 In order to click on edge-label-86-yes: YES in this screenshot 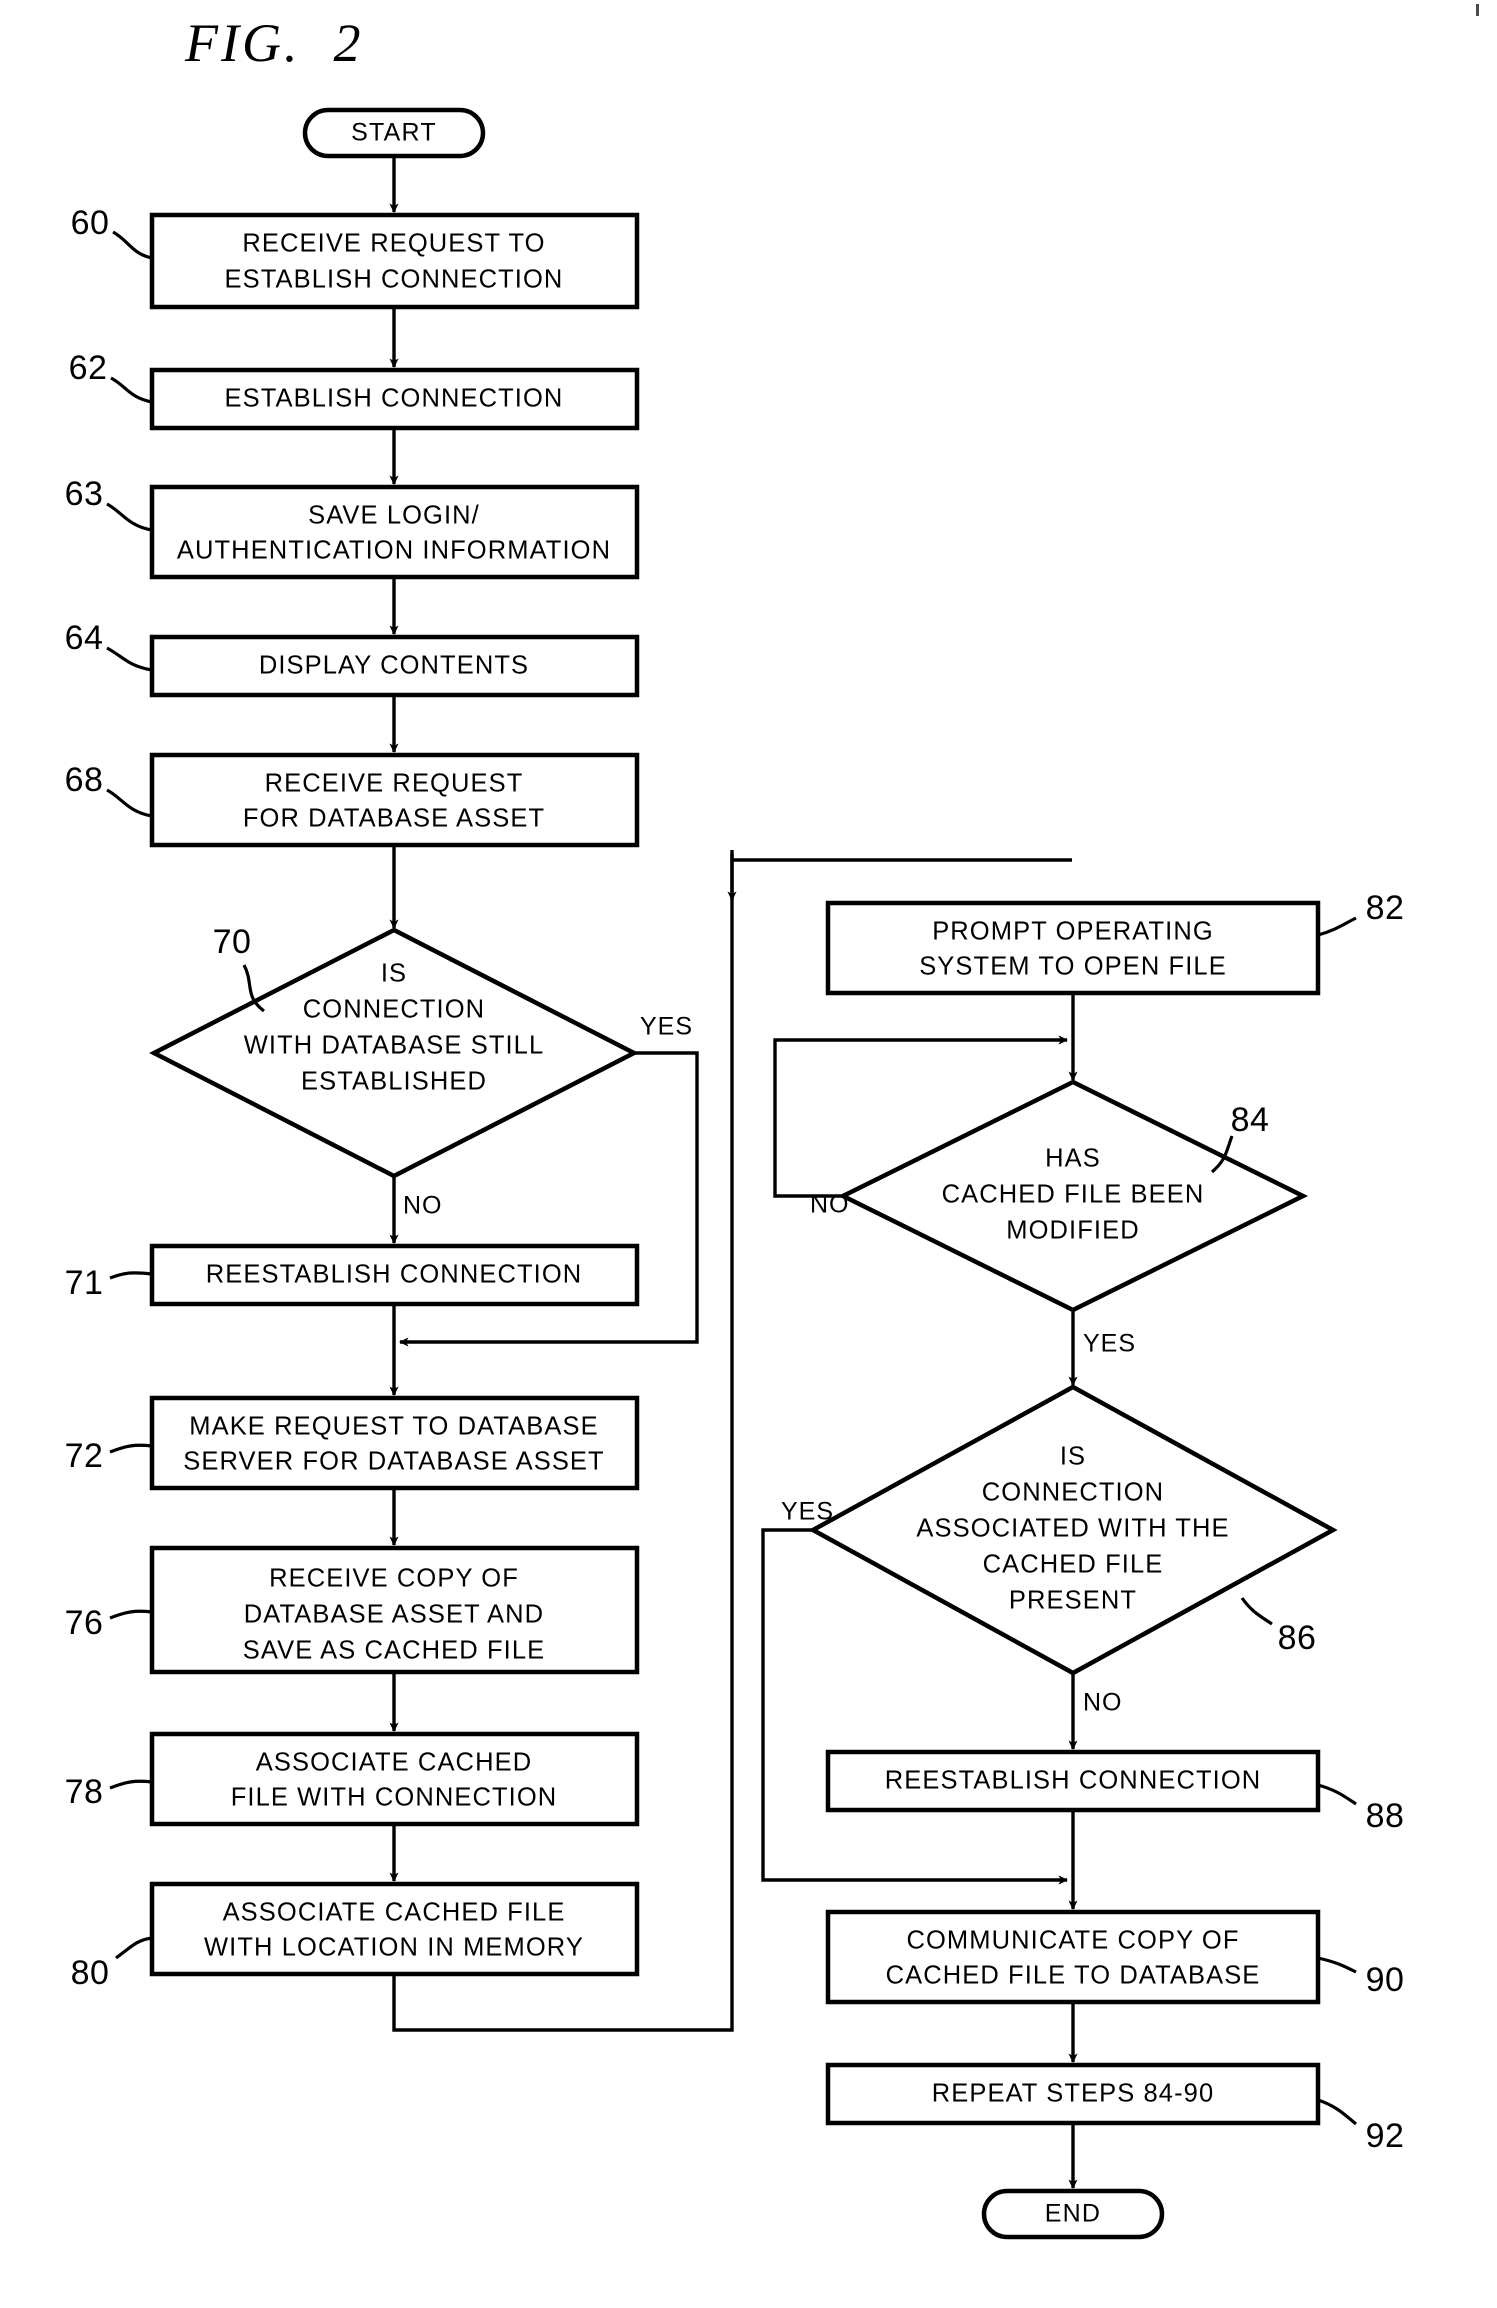, I will do `click(807, 1512)`.